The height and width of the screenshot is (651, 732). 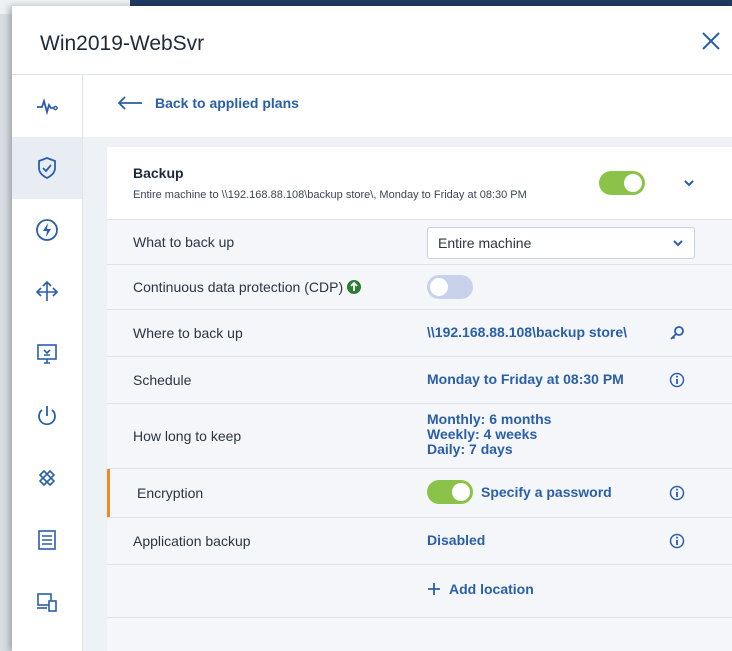 I want to click on arrow-left-icon, so click(x=129, y=103).